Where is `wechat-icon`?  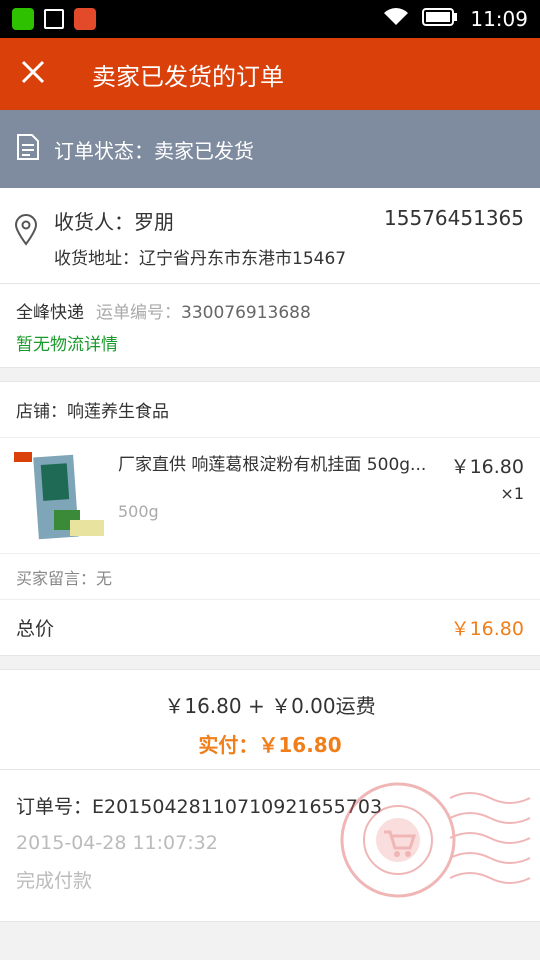
wechat-icon is located at coordinates (23, 19).